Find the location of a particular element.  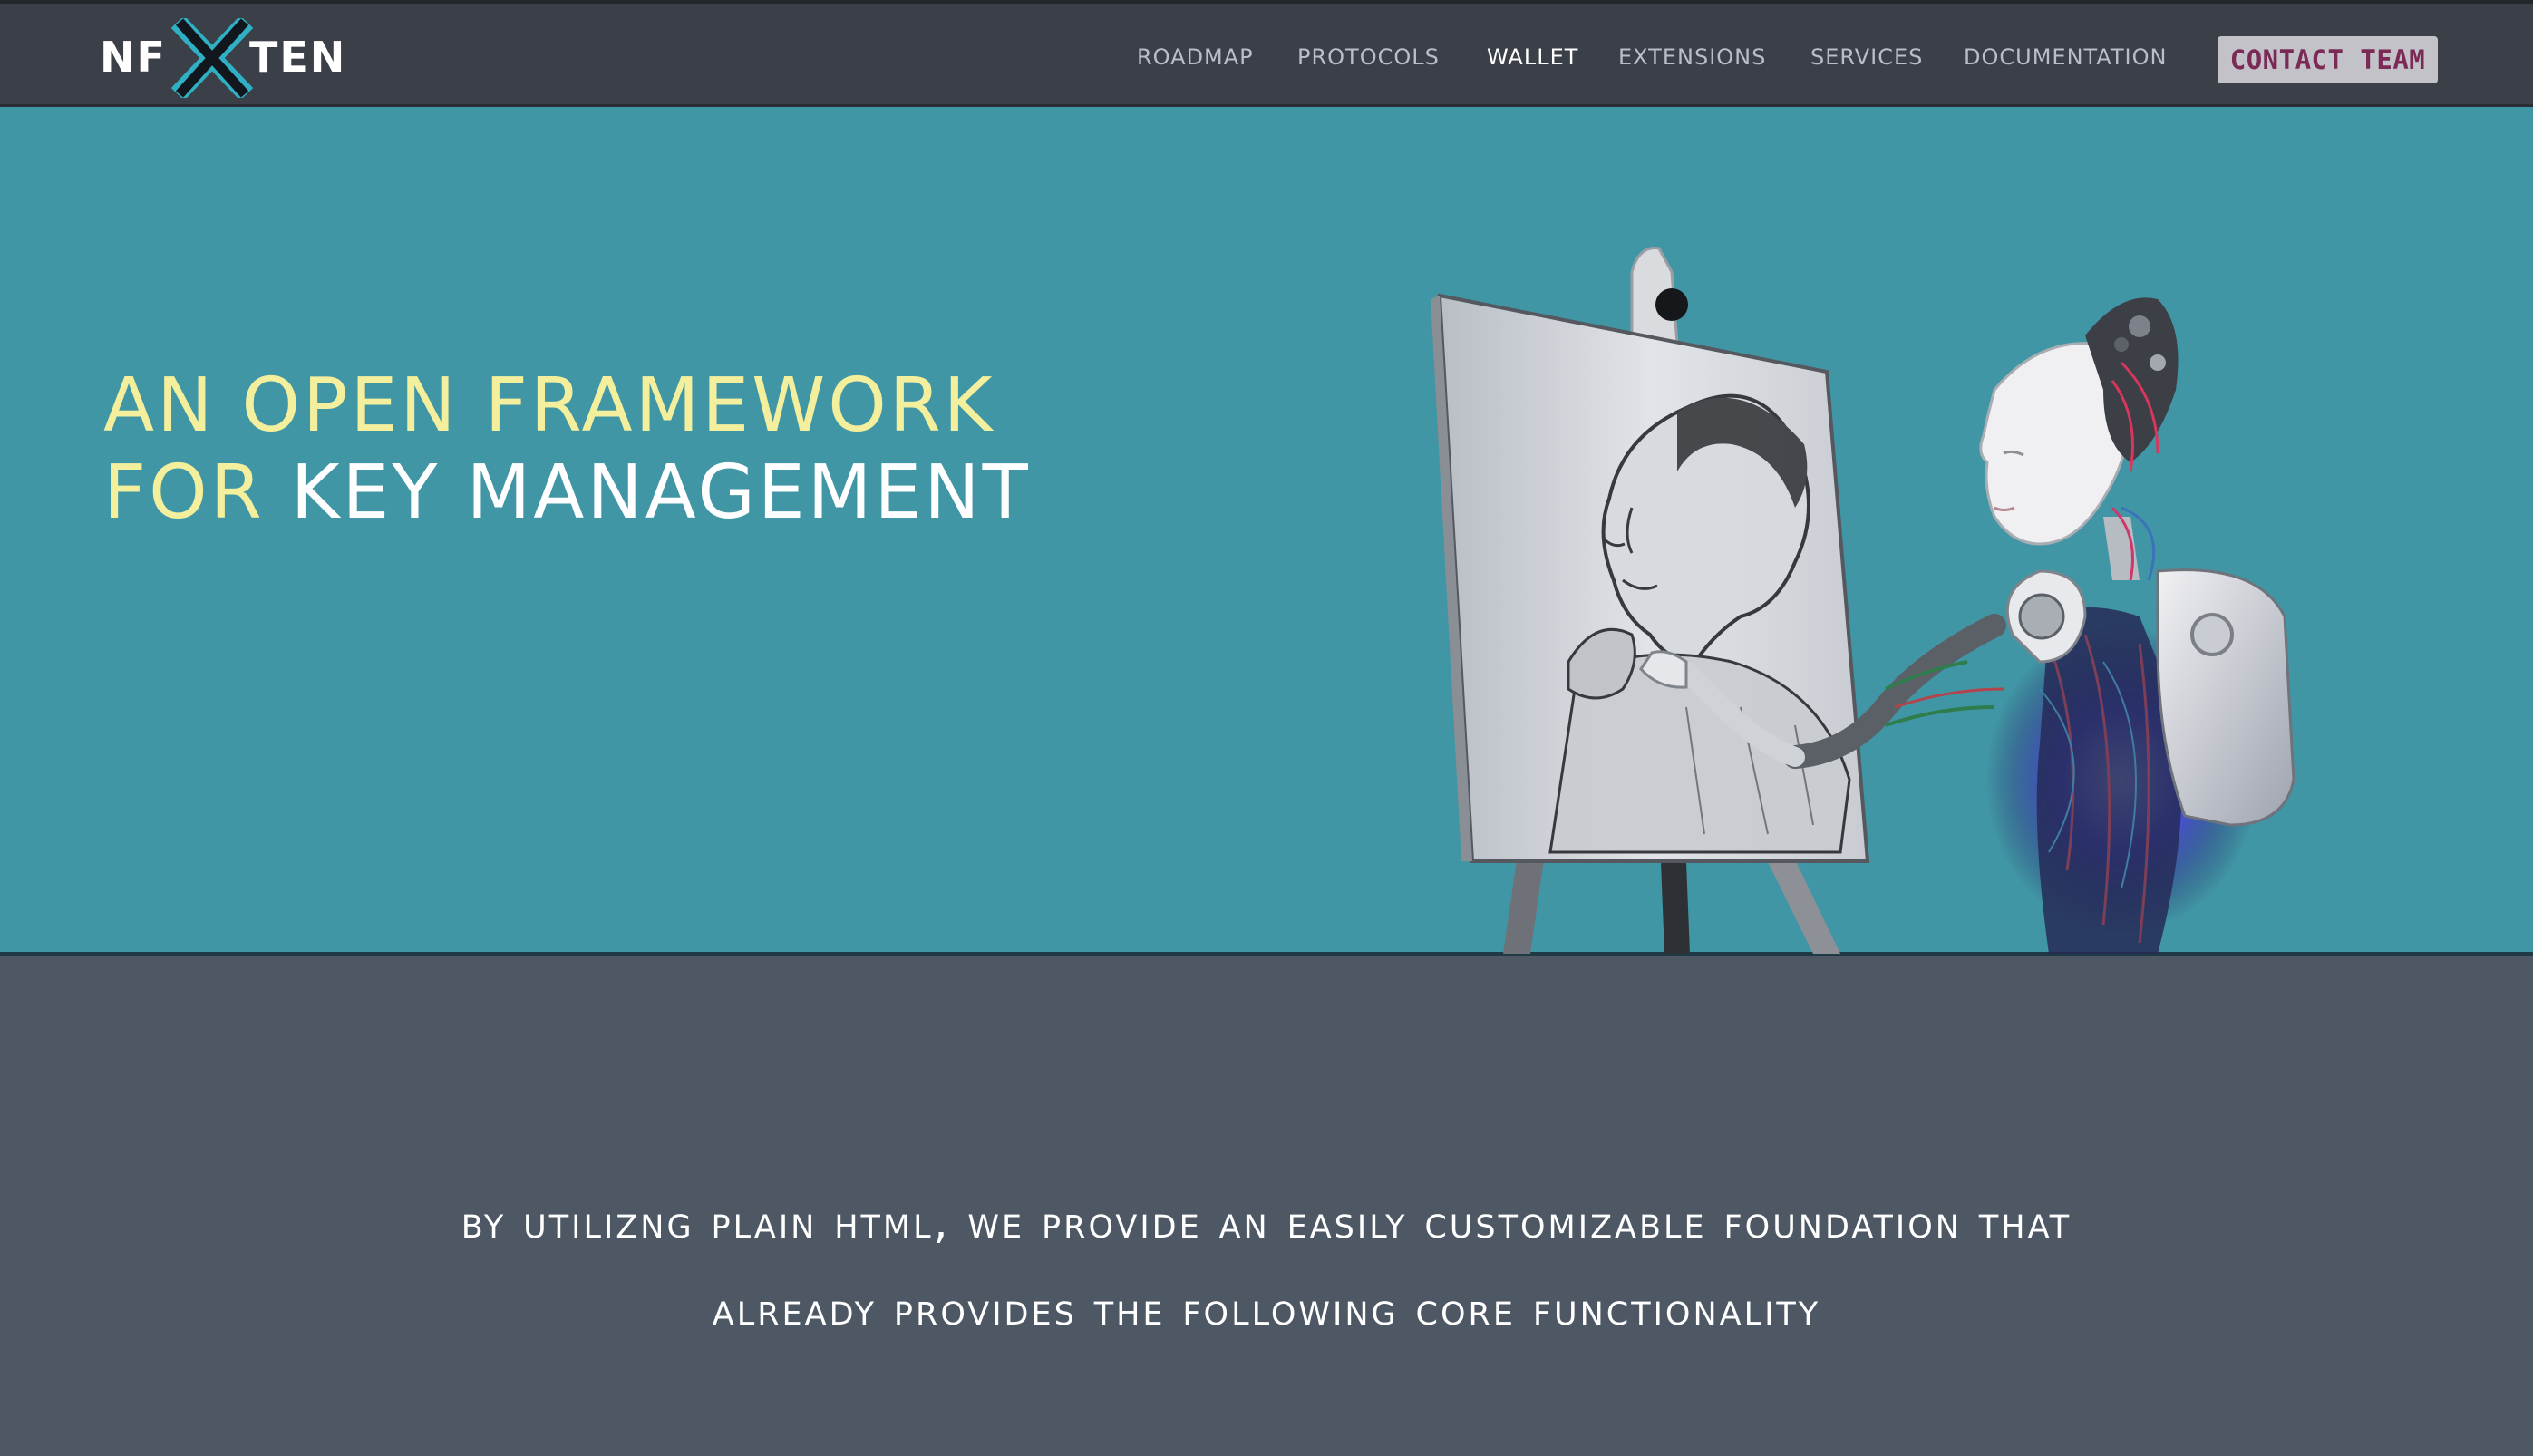

nav-item-wallet: WALLET is located at coordinates (1532, 57).